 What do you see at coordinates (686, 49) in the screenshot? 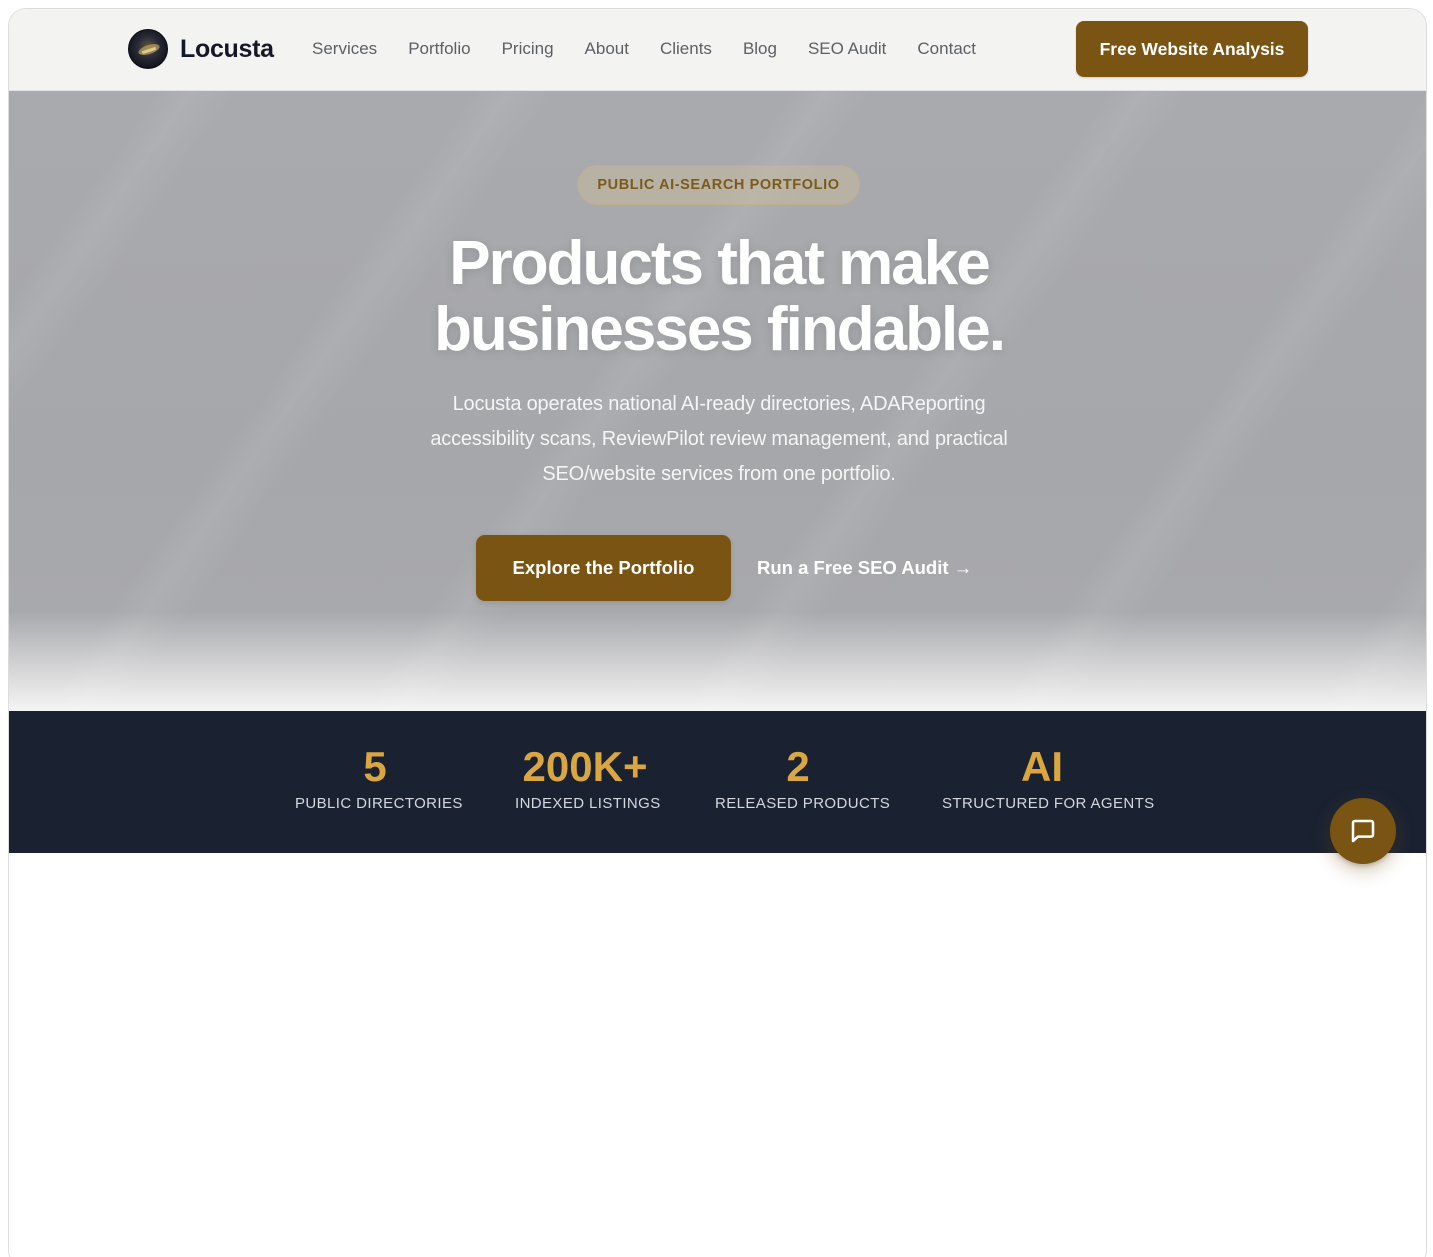
I see `nav-link-clients: Clients` at bounding box center [686, 49].